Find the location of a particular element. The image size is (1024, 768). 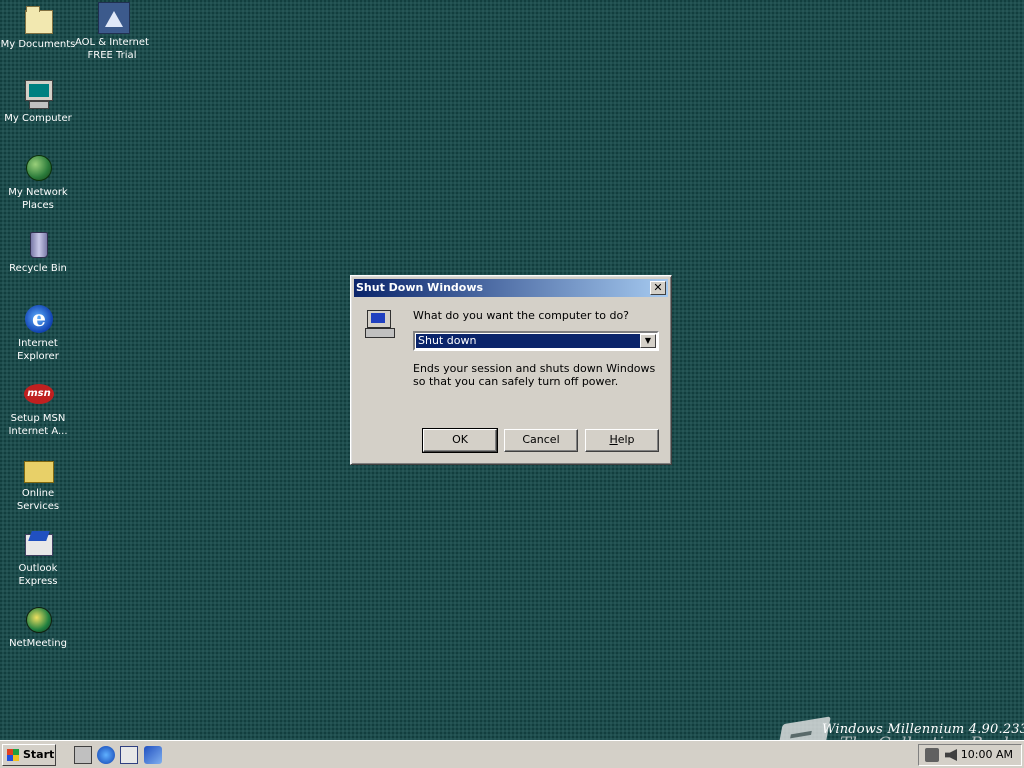

help-label-rest: elp is located at coordinates (626, 439).